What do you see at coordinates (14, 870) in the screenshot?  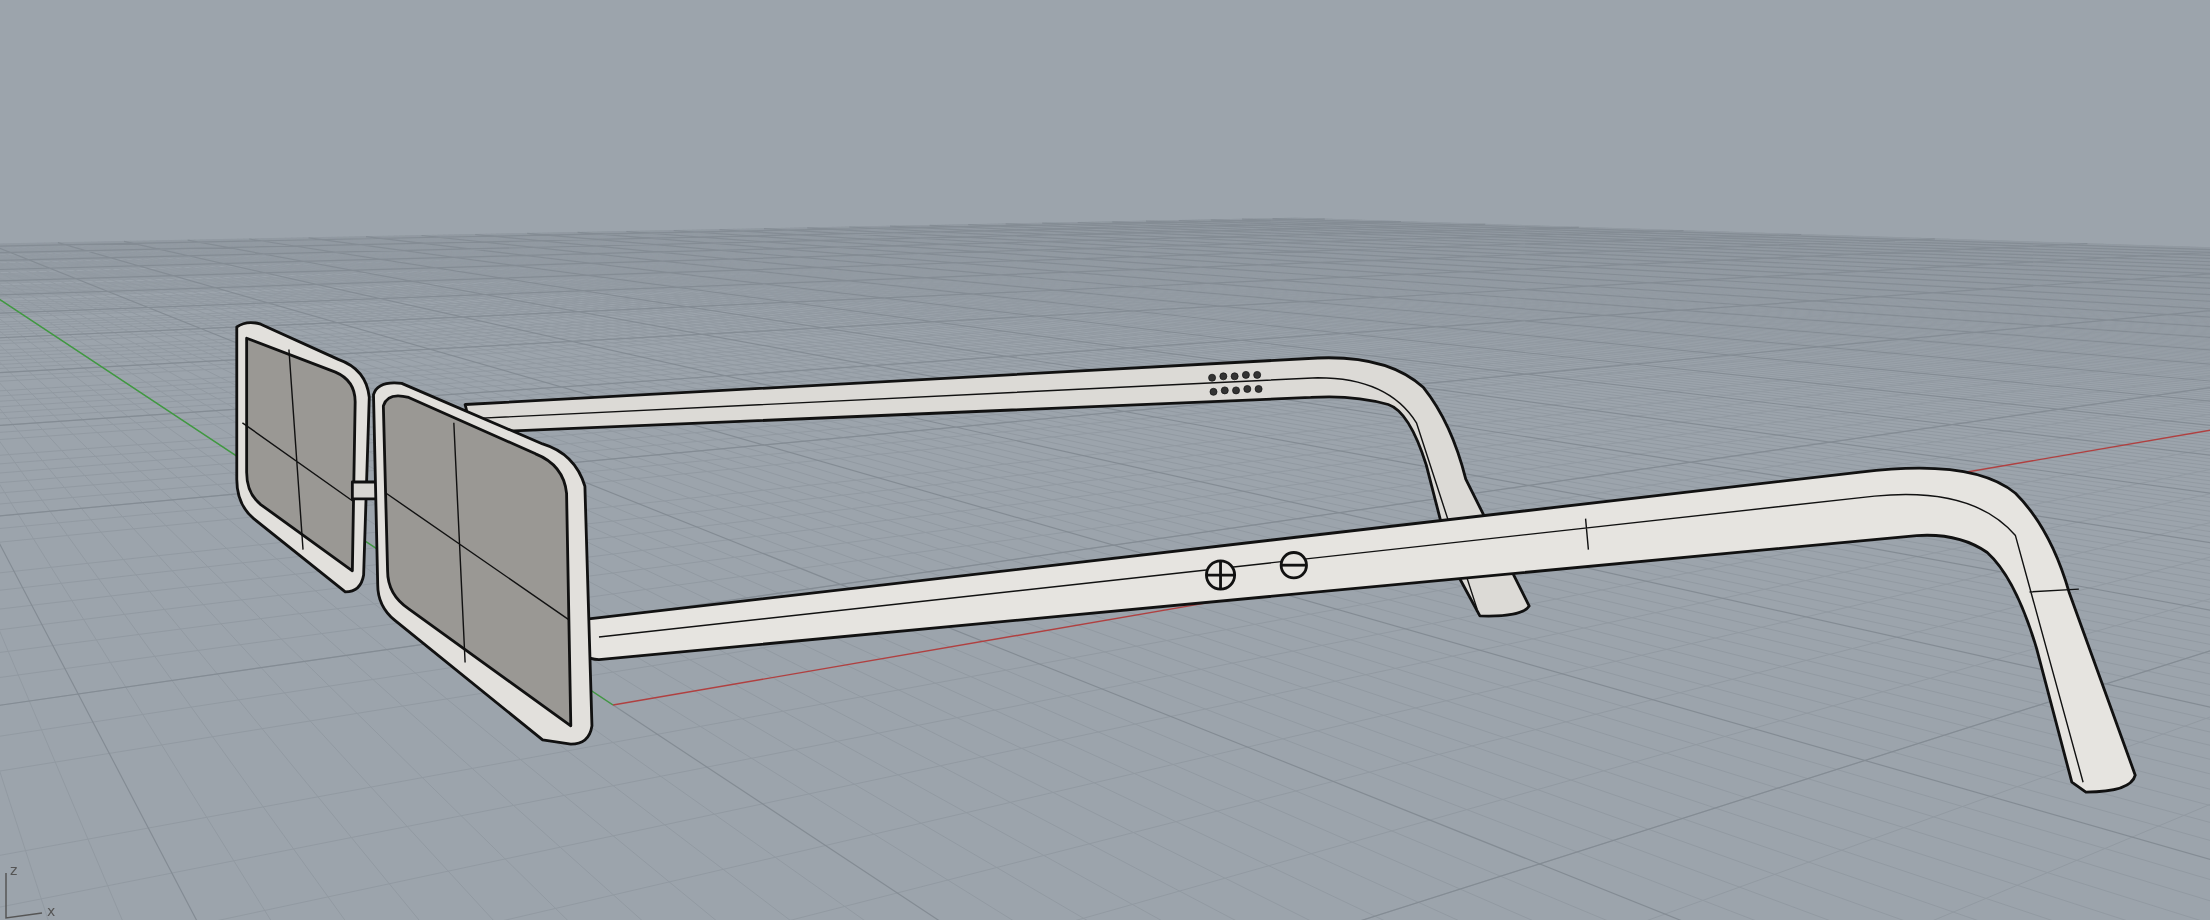 I see `axis-label: z` at bounding box center [14, 870].